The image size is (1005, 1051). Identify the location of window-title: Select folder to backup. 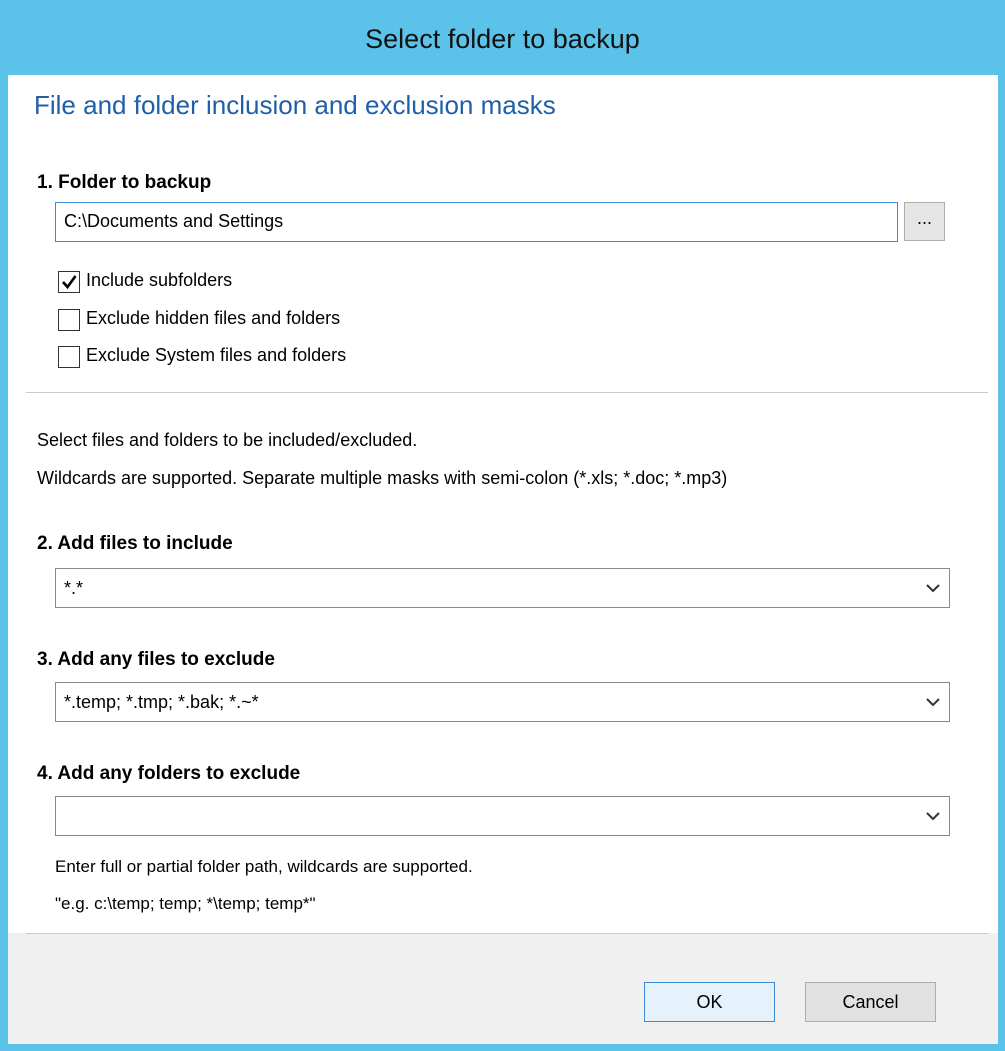
(502, 39).